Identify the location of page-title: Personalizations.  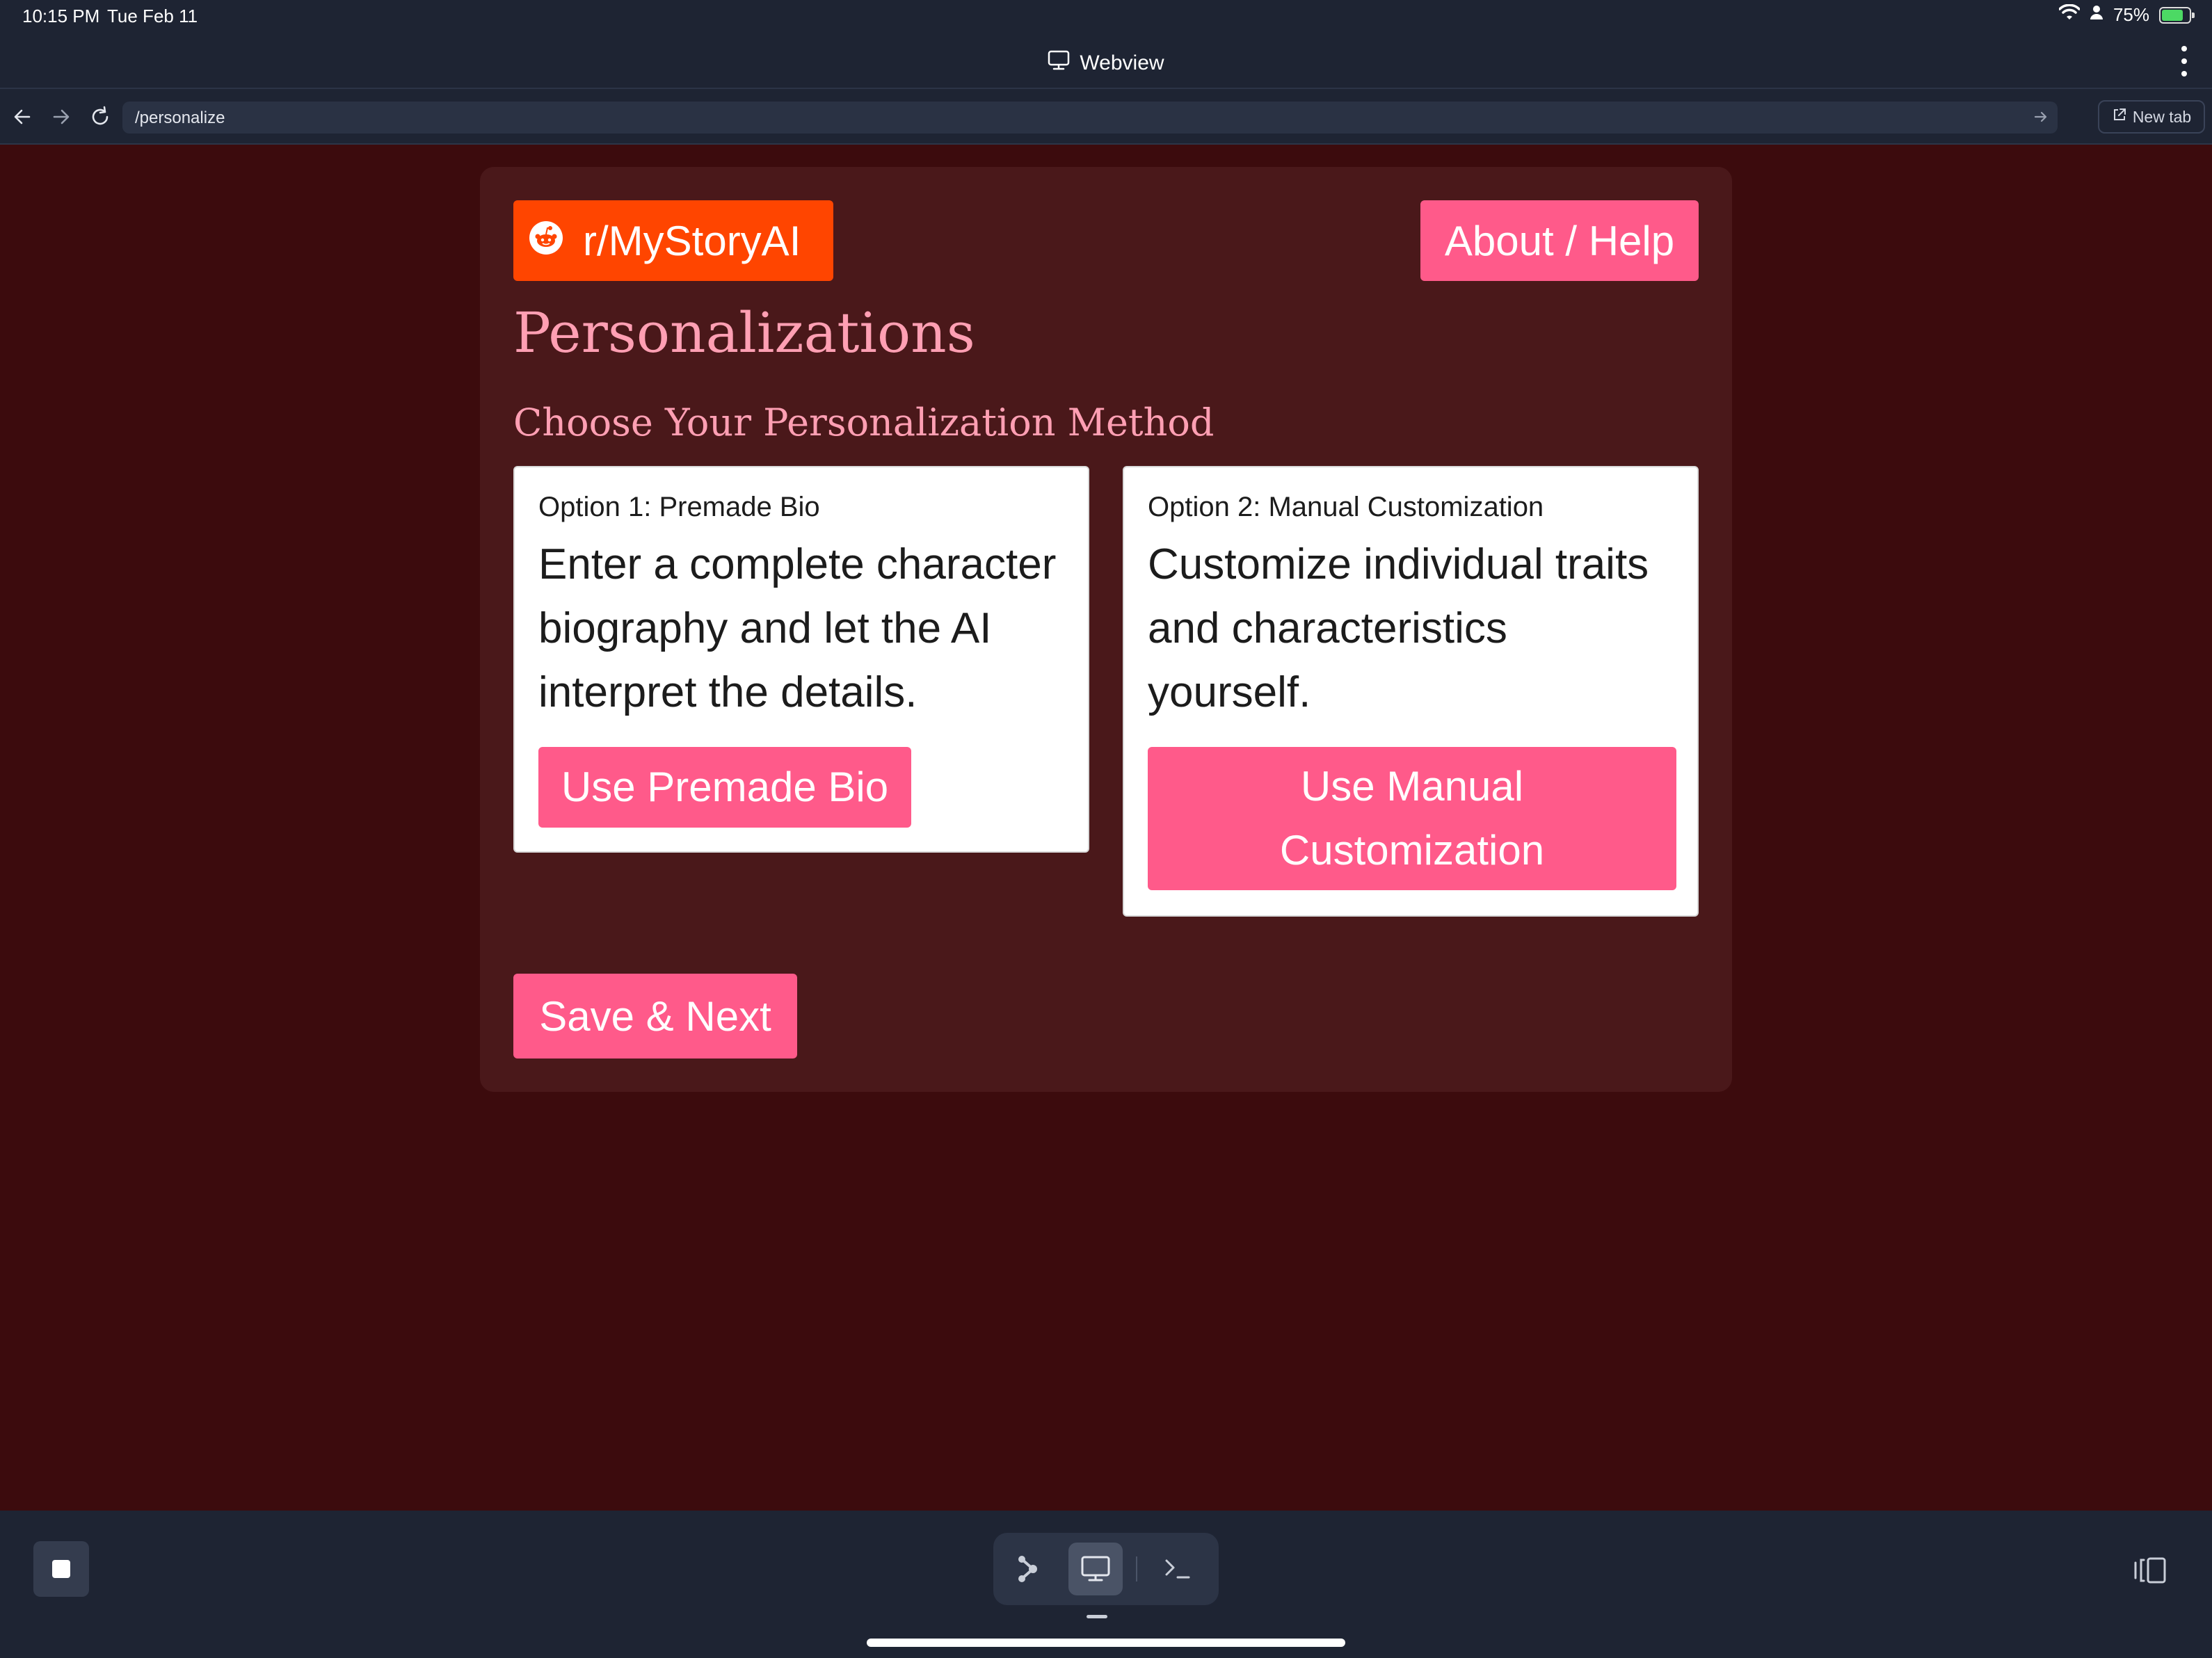
(744, 332).